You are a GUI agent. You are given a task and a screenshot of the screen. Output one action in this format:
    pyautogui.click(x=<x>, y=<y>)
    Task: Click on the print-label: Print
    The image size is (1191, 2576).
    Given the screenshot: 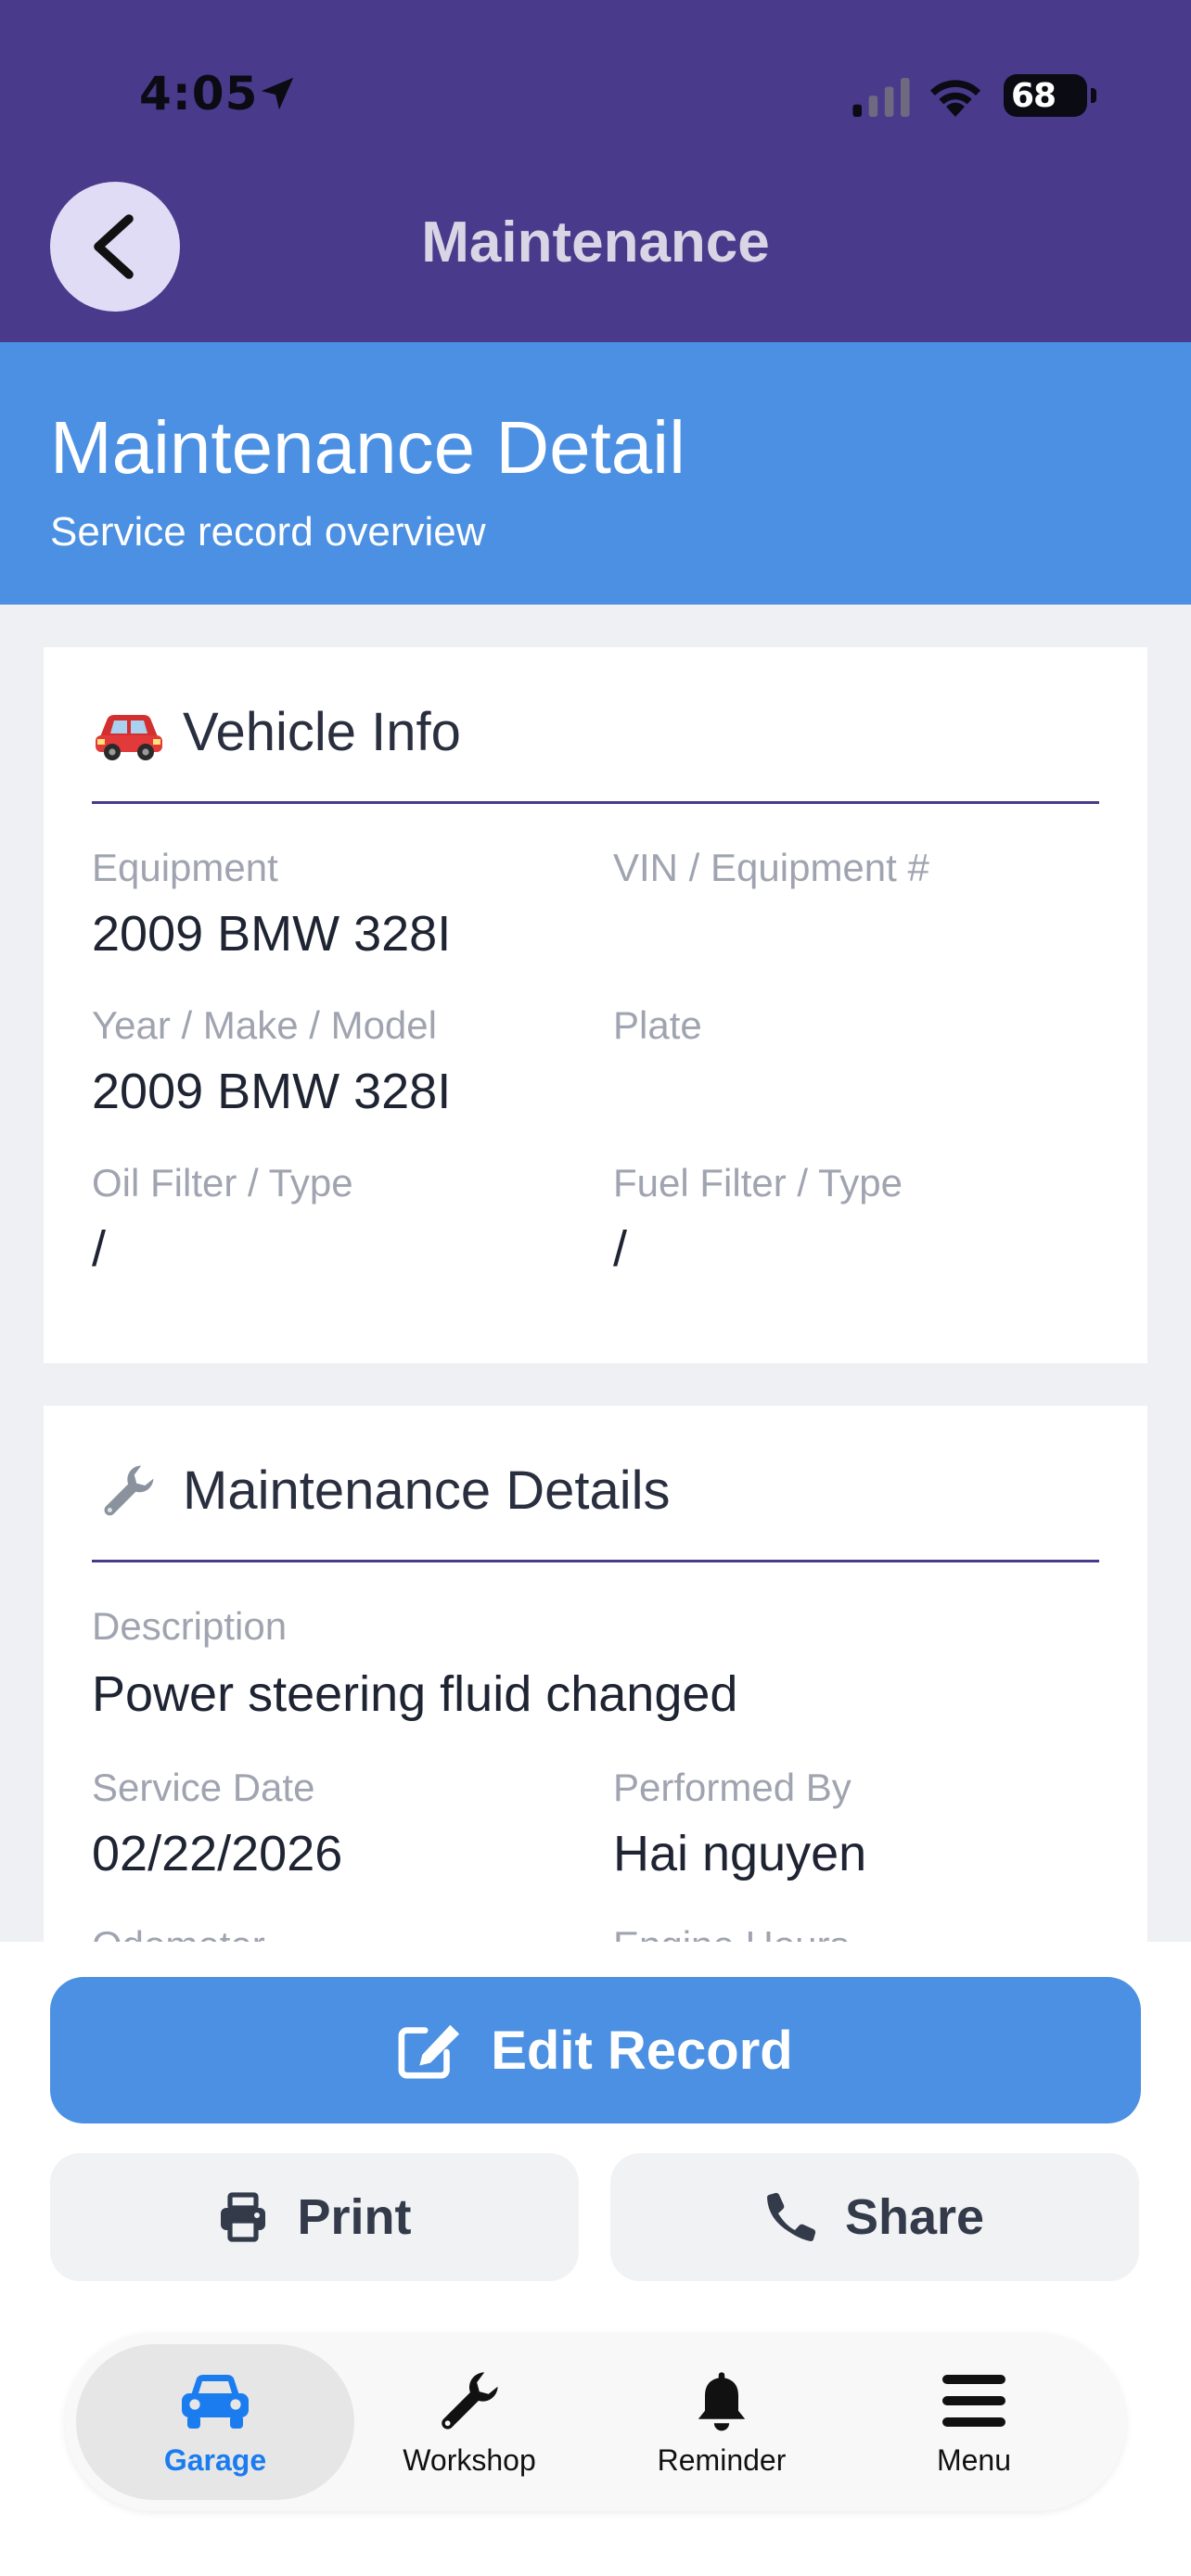 What is the action you would take?
    pyautogui.click(x=354, y=2217)
    